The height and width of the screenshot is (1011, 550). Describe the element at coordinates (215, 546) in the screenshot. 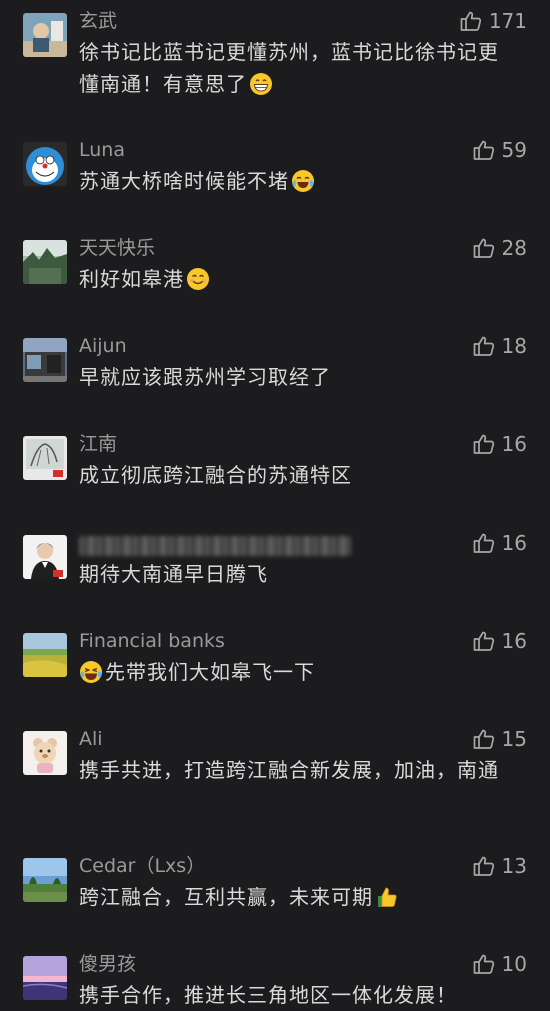

I see `comment-author` at that location.